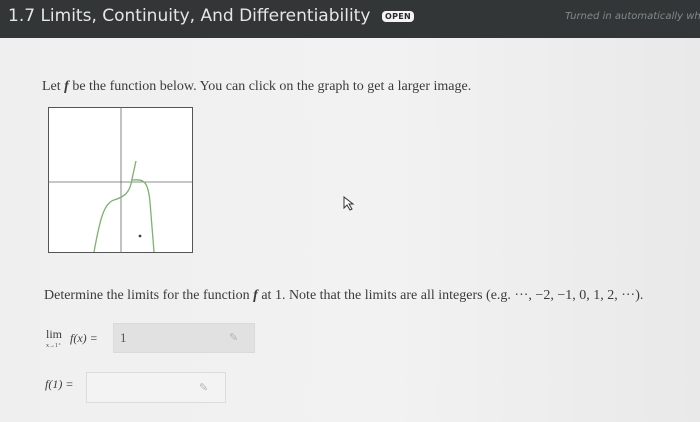 Image resolution: width=700 pixels, height=422 pixels. I want to click on lim-expression: f(x) =, so click(84, 338).